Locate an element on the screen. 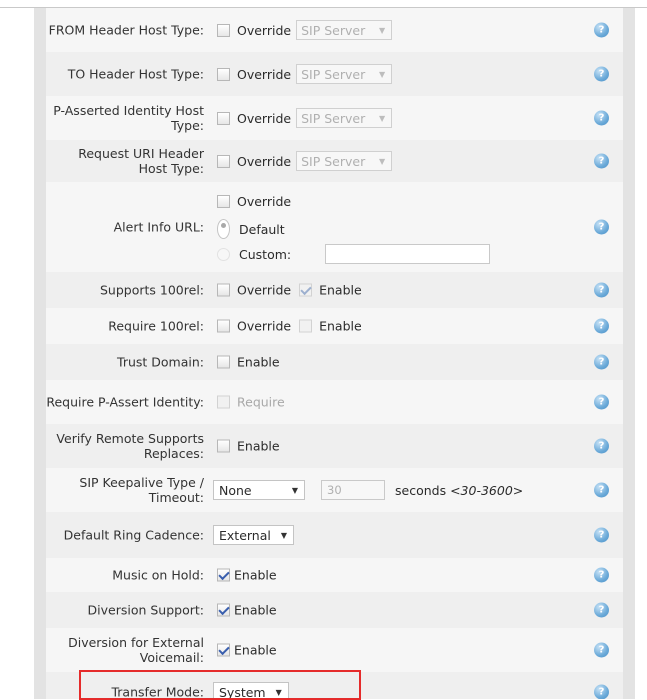 The height and width of the screenshot is (700, 647). request-uri-host-select: SIP Server ▼ is located at coordinates (344, 161).